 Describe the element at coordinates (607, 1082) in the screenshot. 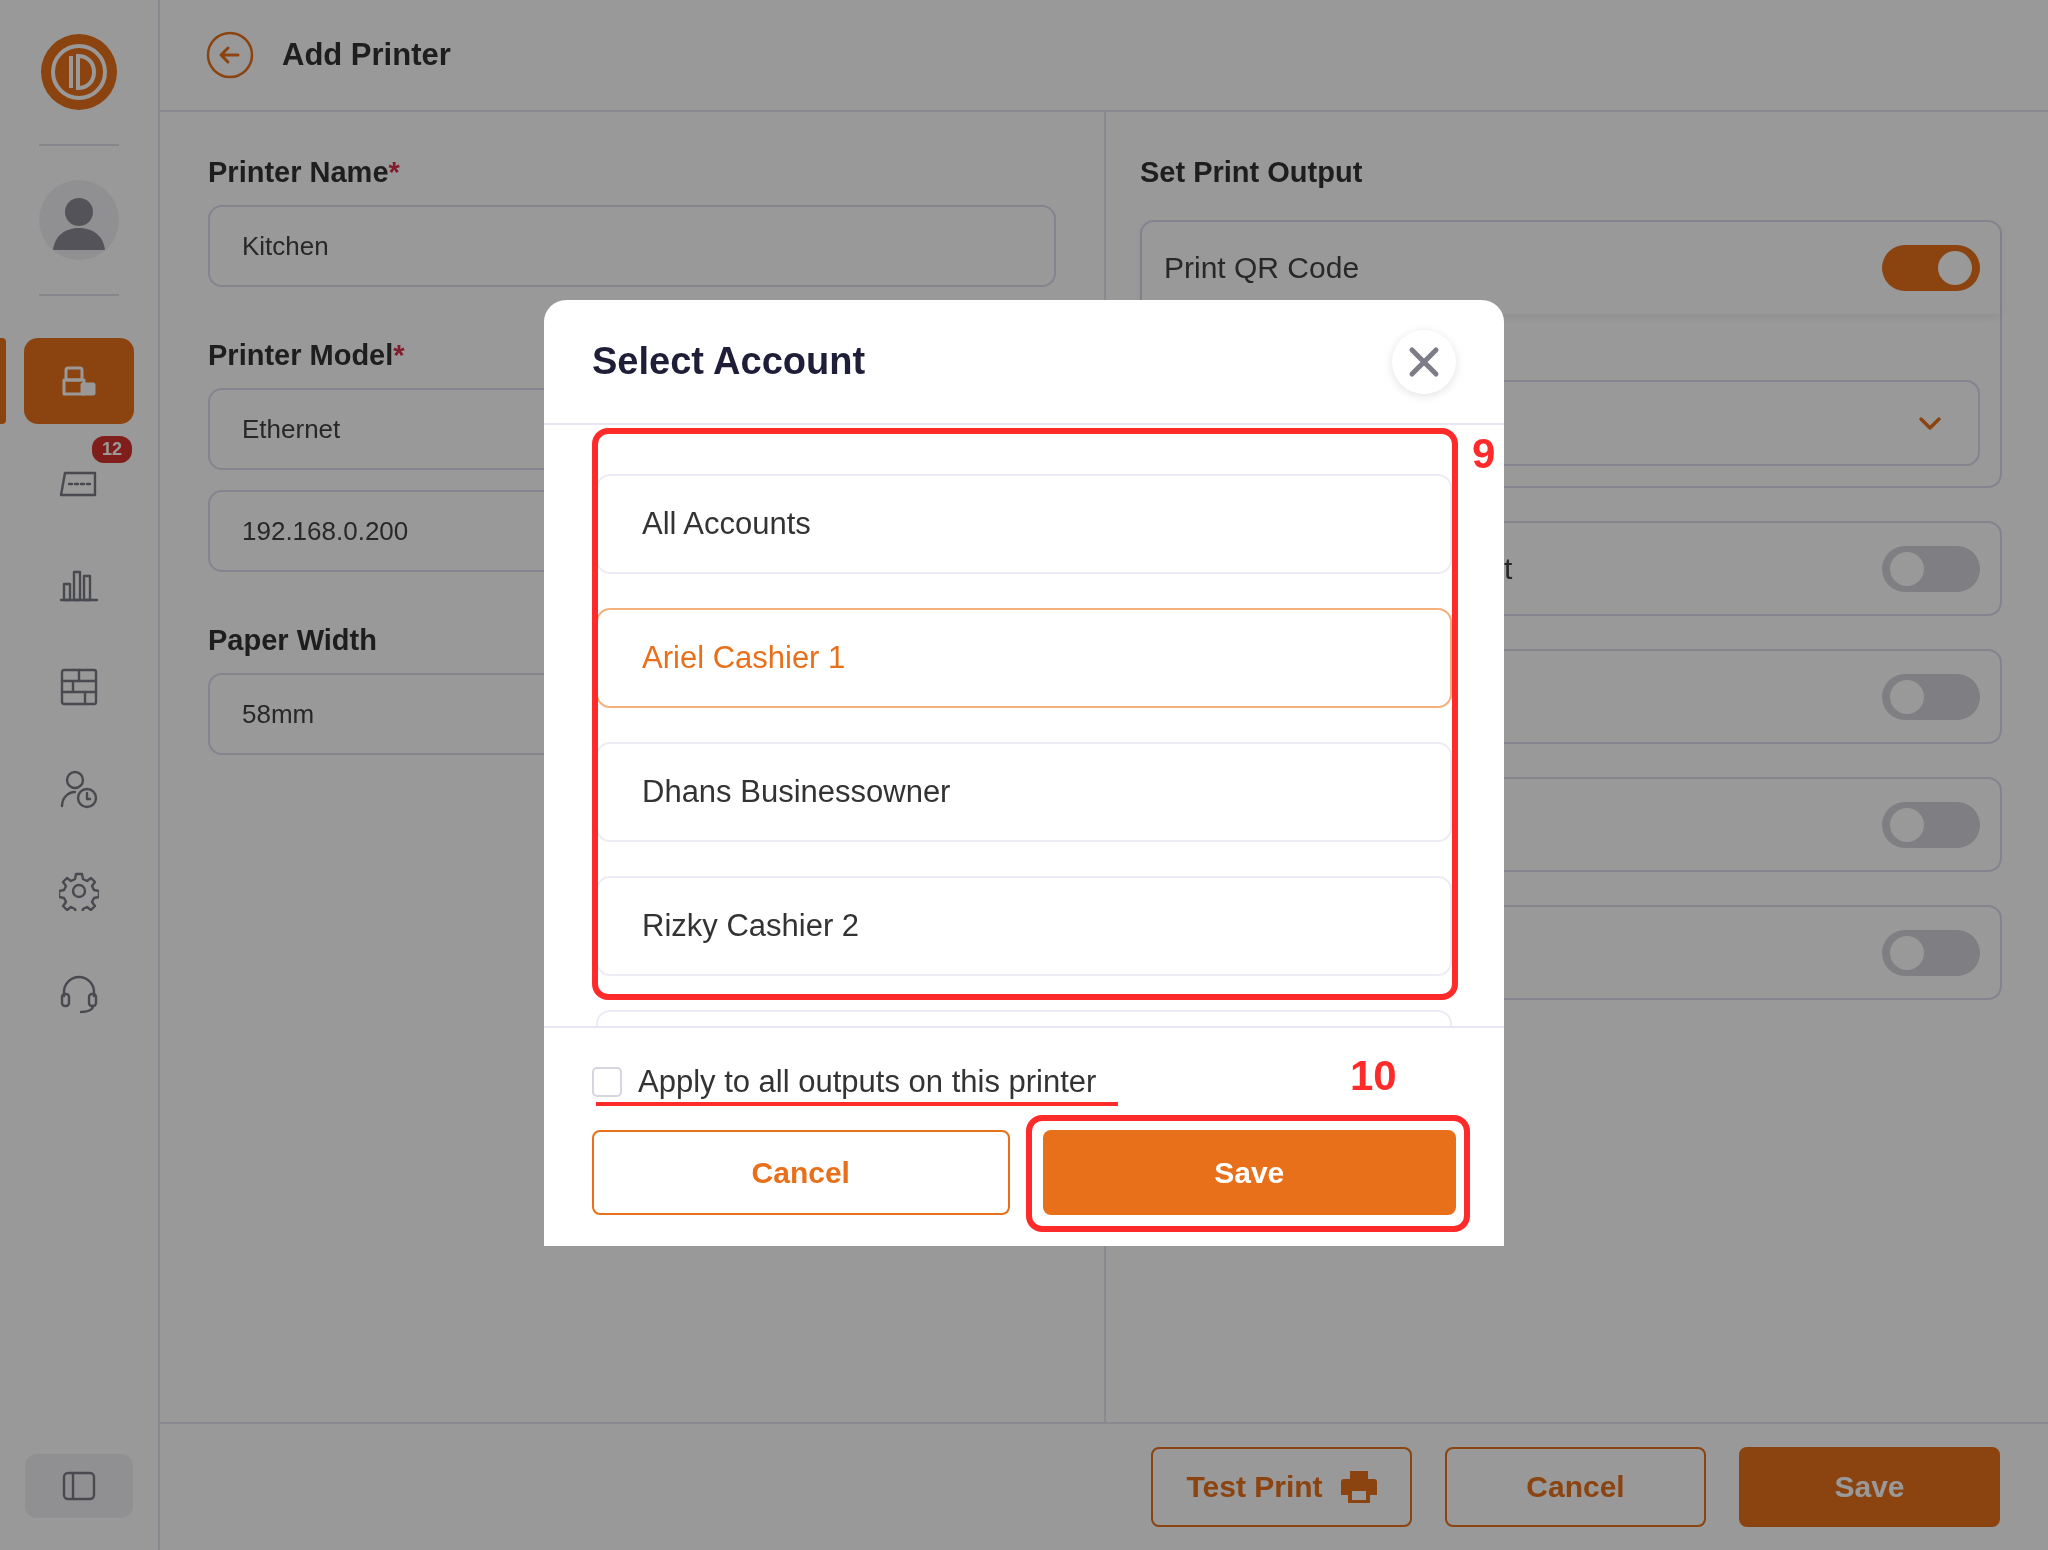

I see `checkbox` at that location.